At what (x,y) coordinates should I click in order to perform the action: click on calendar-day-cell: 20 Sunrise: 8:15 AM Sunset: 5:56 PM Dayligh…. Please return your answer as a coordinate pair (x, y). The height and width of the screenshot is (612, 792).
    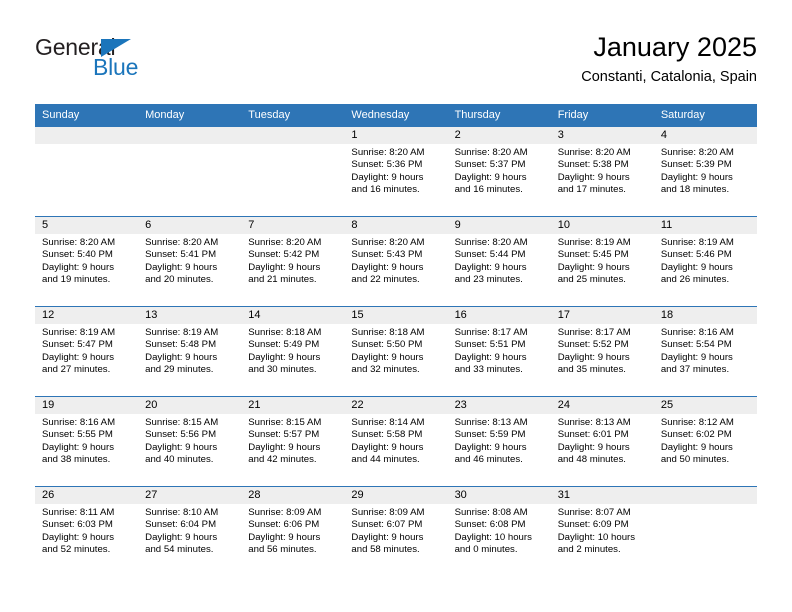
    Looking at the image, I should click on (190, 441).